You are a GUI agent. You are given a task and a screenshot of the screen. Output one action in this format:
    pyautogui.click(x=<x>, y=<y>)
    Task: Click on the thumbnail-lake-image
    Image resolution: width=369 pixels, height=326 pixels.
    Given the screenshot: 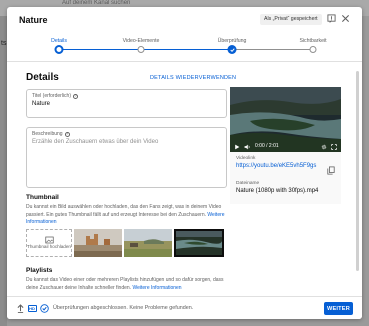 What is the action you would take?
    pyautogui.click(x=199, y=243)
    